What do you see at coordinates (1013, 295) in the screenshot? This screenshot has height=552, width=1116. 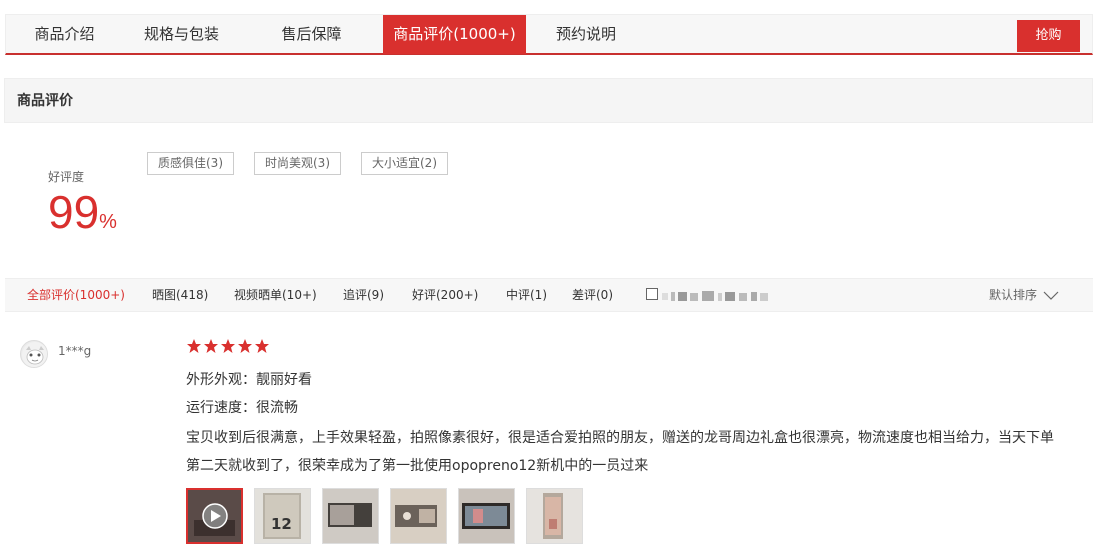 I see `sort-label: 默认排序` at bounding box center [1013, 295].